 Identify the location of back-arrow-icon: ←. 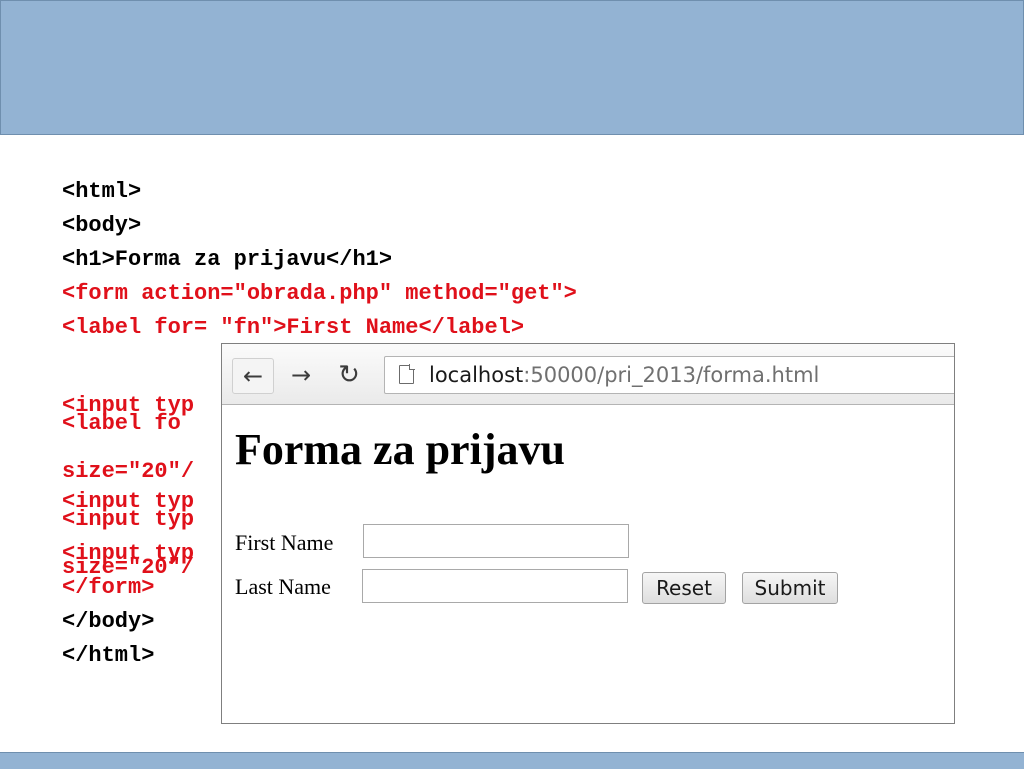
(253, 376).